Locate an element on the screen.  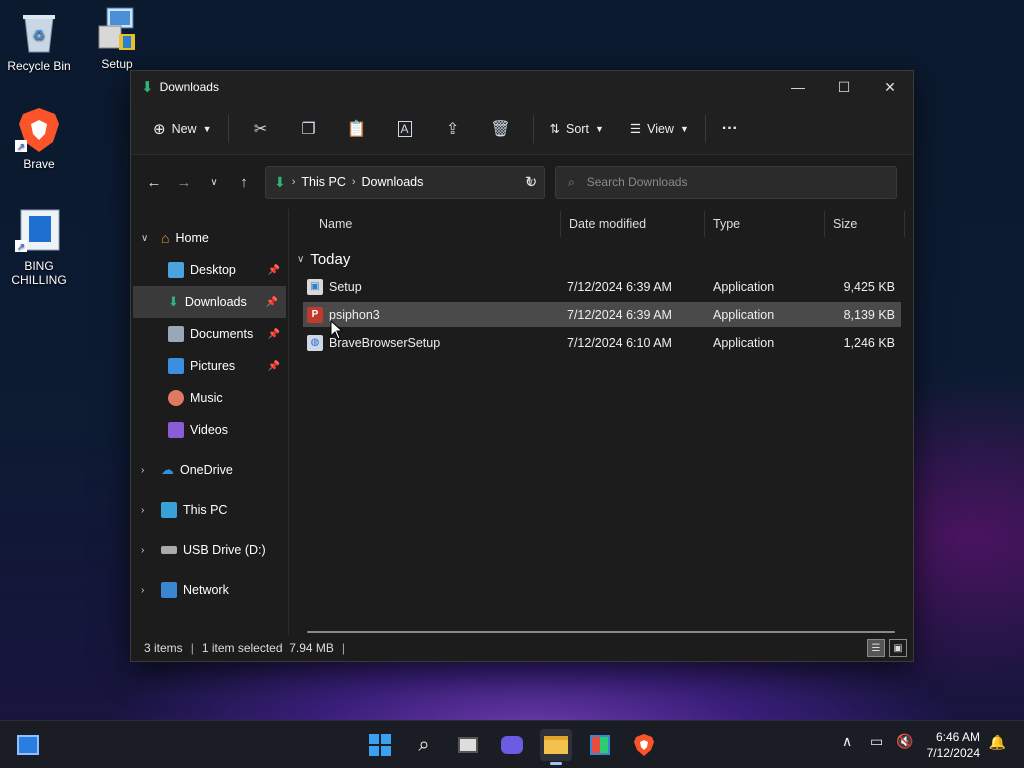
search-icon: ⌕ is located at coordinates (424, 744).